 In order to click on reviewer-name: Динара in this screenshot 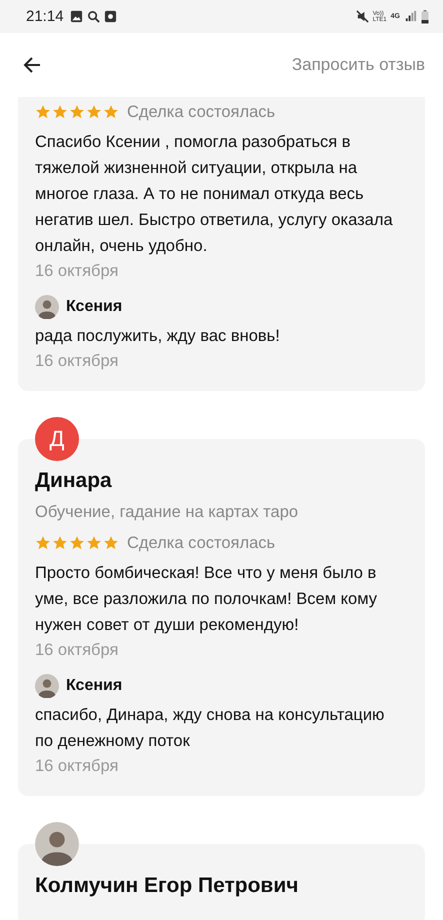, I will do `click(74, 481)`.